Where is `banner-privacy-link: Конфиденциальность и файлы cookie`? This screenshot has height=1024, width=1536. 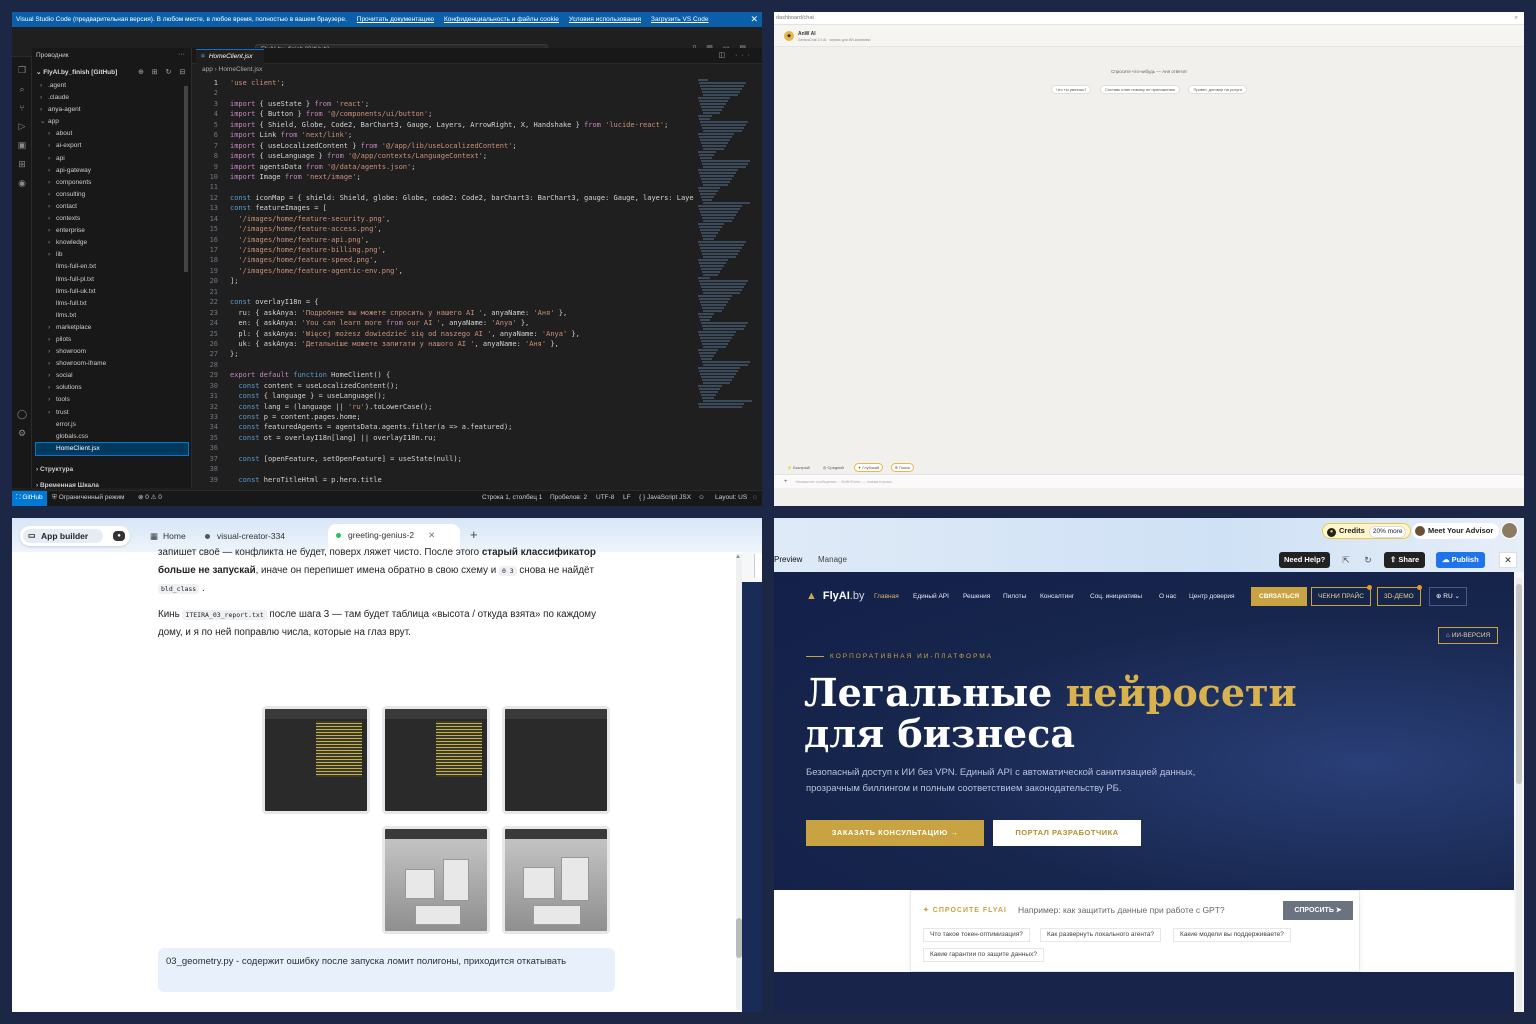
banner-privacy-link: Конфиденциальность и файлы cookie is located at coordinates (501, 19).